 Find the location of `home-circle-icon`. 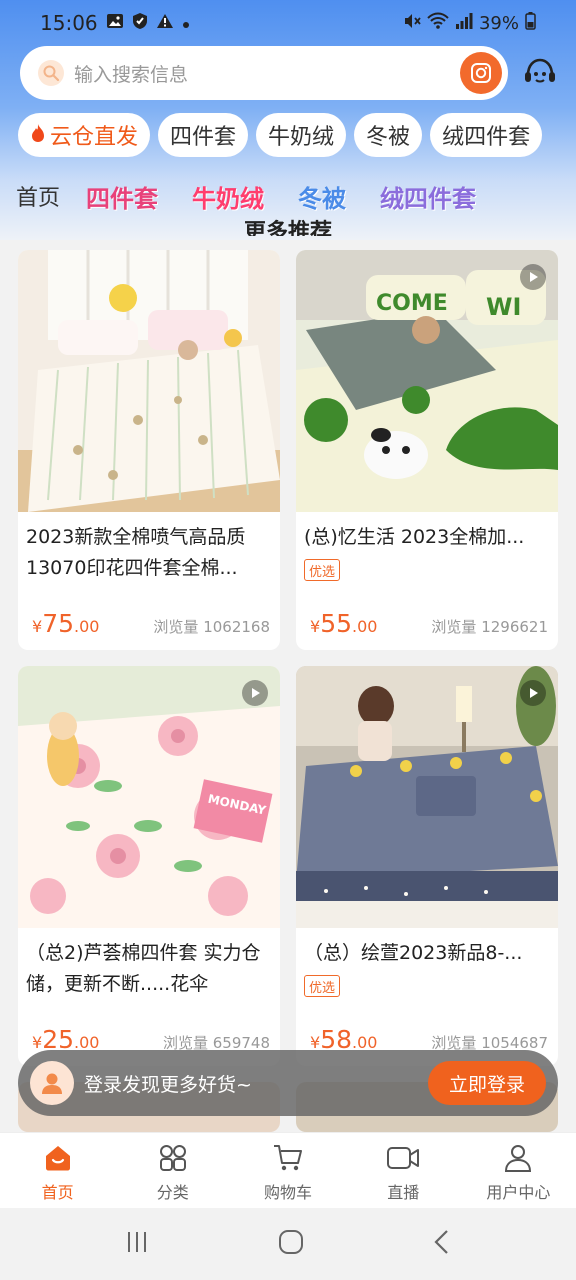

home-circle-icon is located at coordinates (291, 1242).